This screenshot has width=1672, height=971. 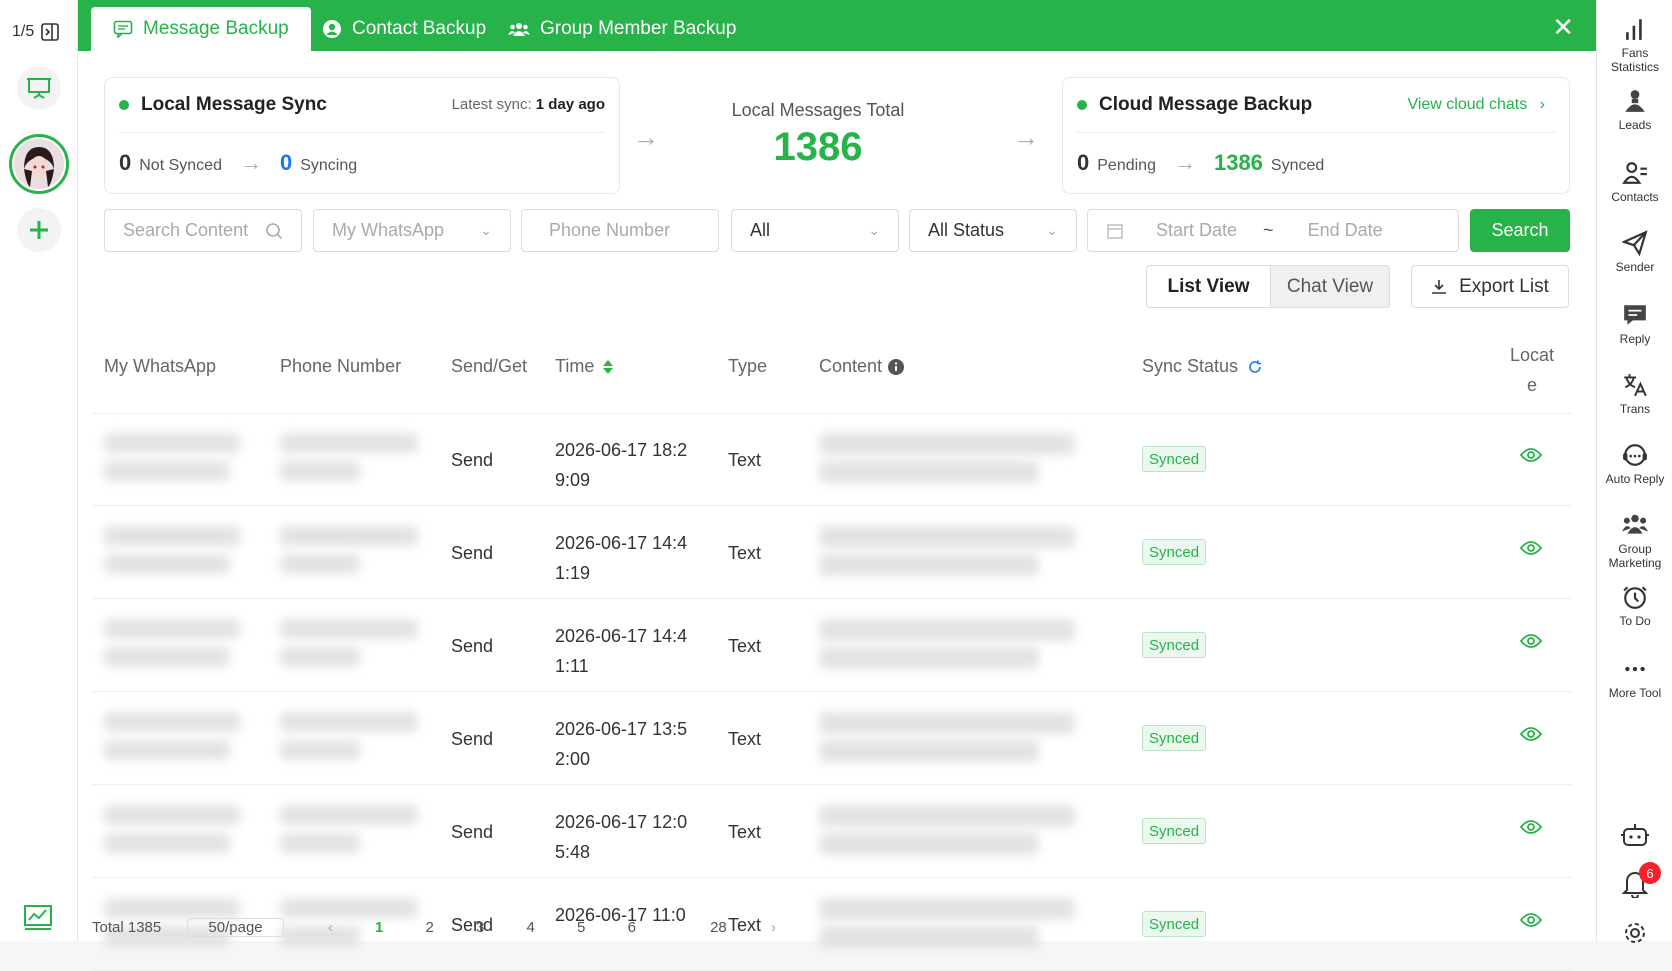 What do you see at coordinates (1083, 162) in the screenshot?
I see `pending-count: 0` at bounding box center [1083, 162].